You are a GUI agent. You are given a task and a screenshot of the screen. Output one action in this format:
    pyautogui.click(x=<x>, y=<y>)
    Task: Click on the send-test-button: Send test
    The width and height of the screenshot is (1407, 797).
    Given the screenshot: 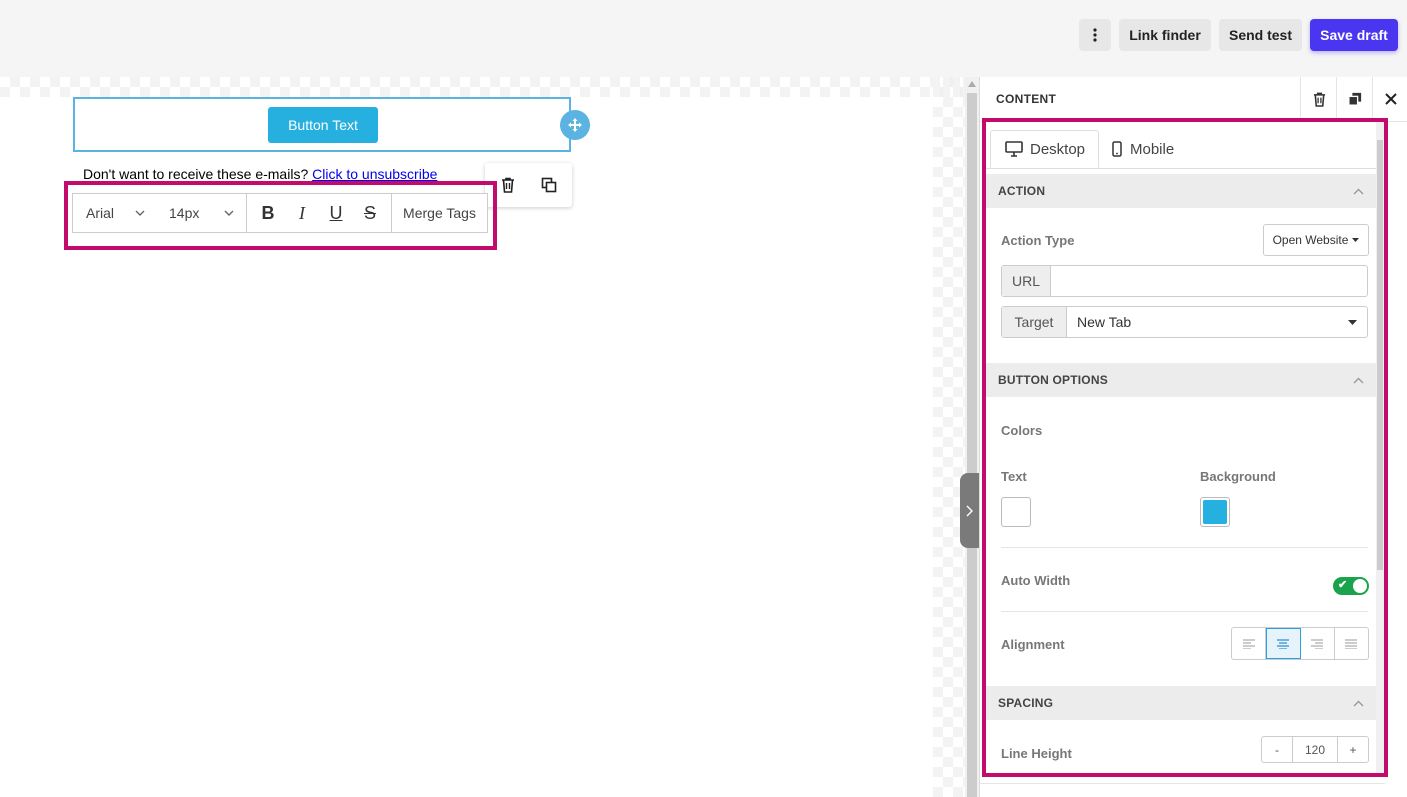 What is the action you would take?
    pyautogui.click(x=1260, y=35)
    